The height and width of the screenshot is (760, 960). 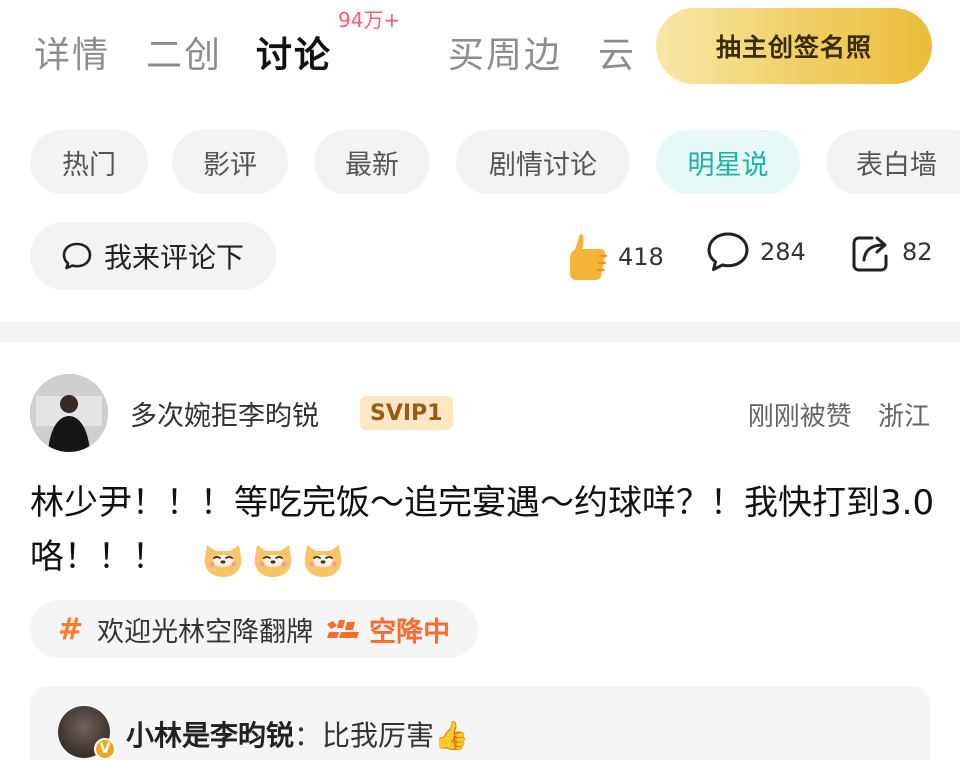 I want to click on avatar, so click(x=69, y=413).